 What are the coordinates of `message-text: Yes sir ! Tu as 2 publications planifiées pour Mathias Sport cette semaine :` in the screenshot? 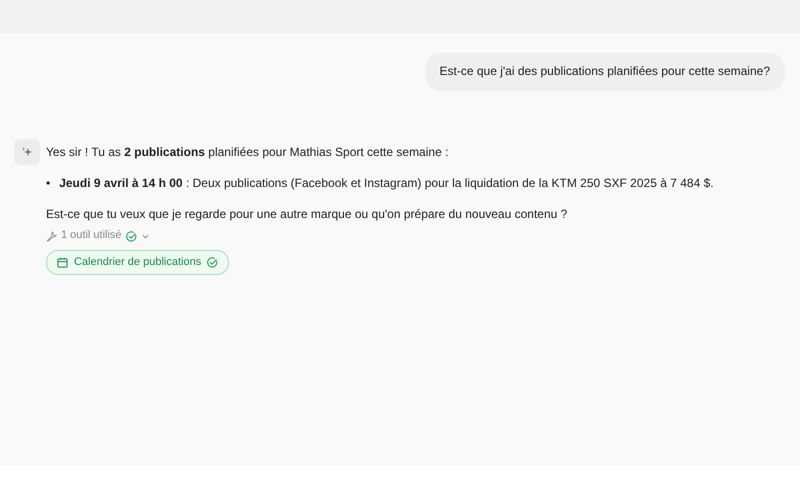 It's located at (248, 152).